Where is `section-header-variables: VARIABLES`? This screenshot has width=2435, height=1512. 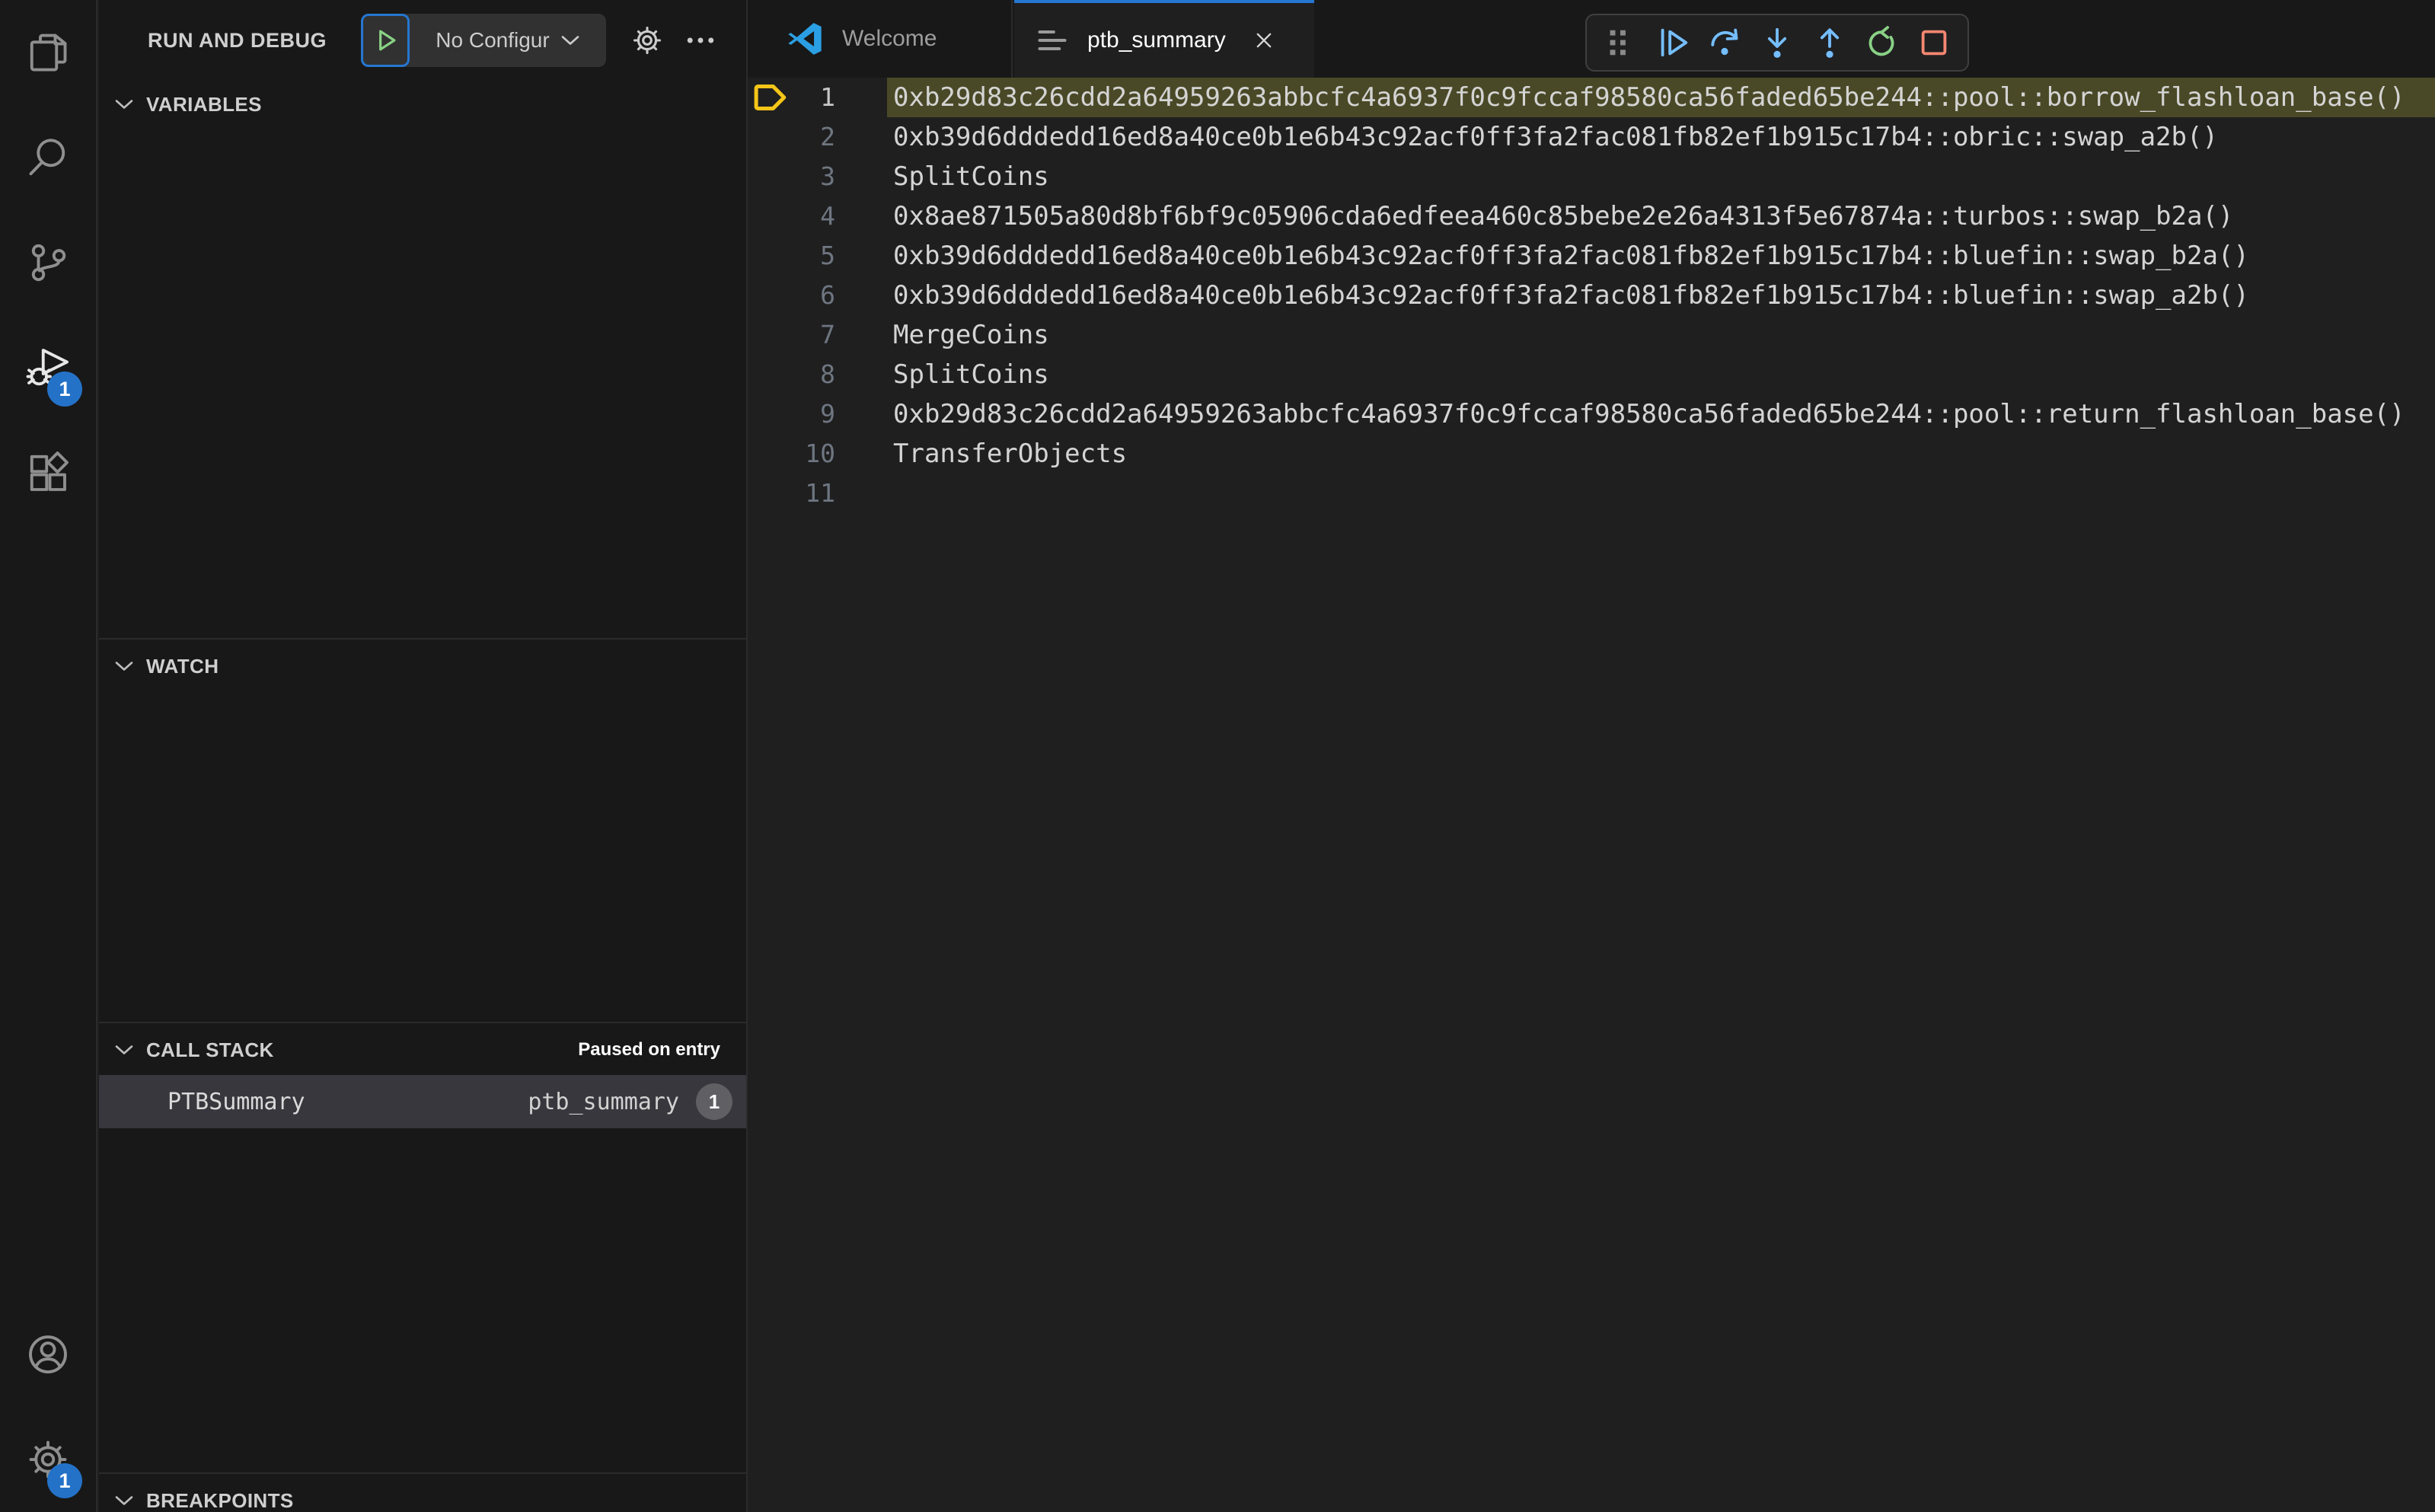
section-header-variables: VARIABLES is located at coordinates (422, 104).